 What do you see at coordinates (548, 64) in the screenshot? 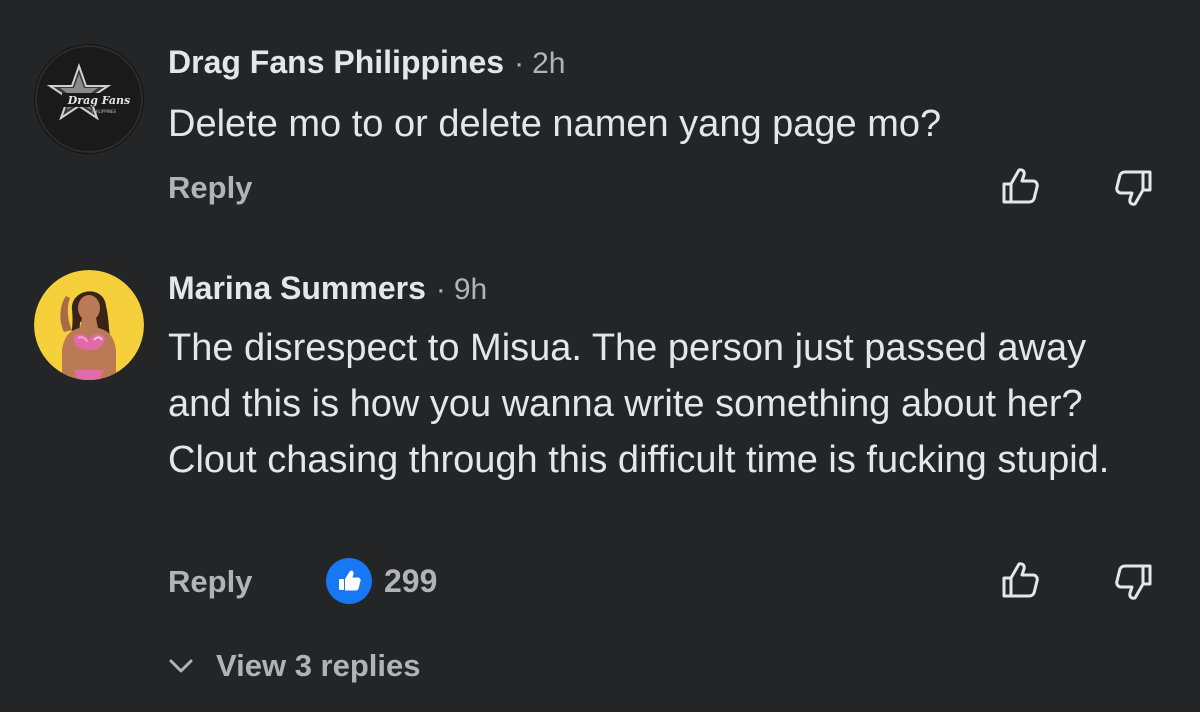
I see `timestamp: 2h` at bounding box center [548, 64].